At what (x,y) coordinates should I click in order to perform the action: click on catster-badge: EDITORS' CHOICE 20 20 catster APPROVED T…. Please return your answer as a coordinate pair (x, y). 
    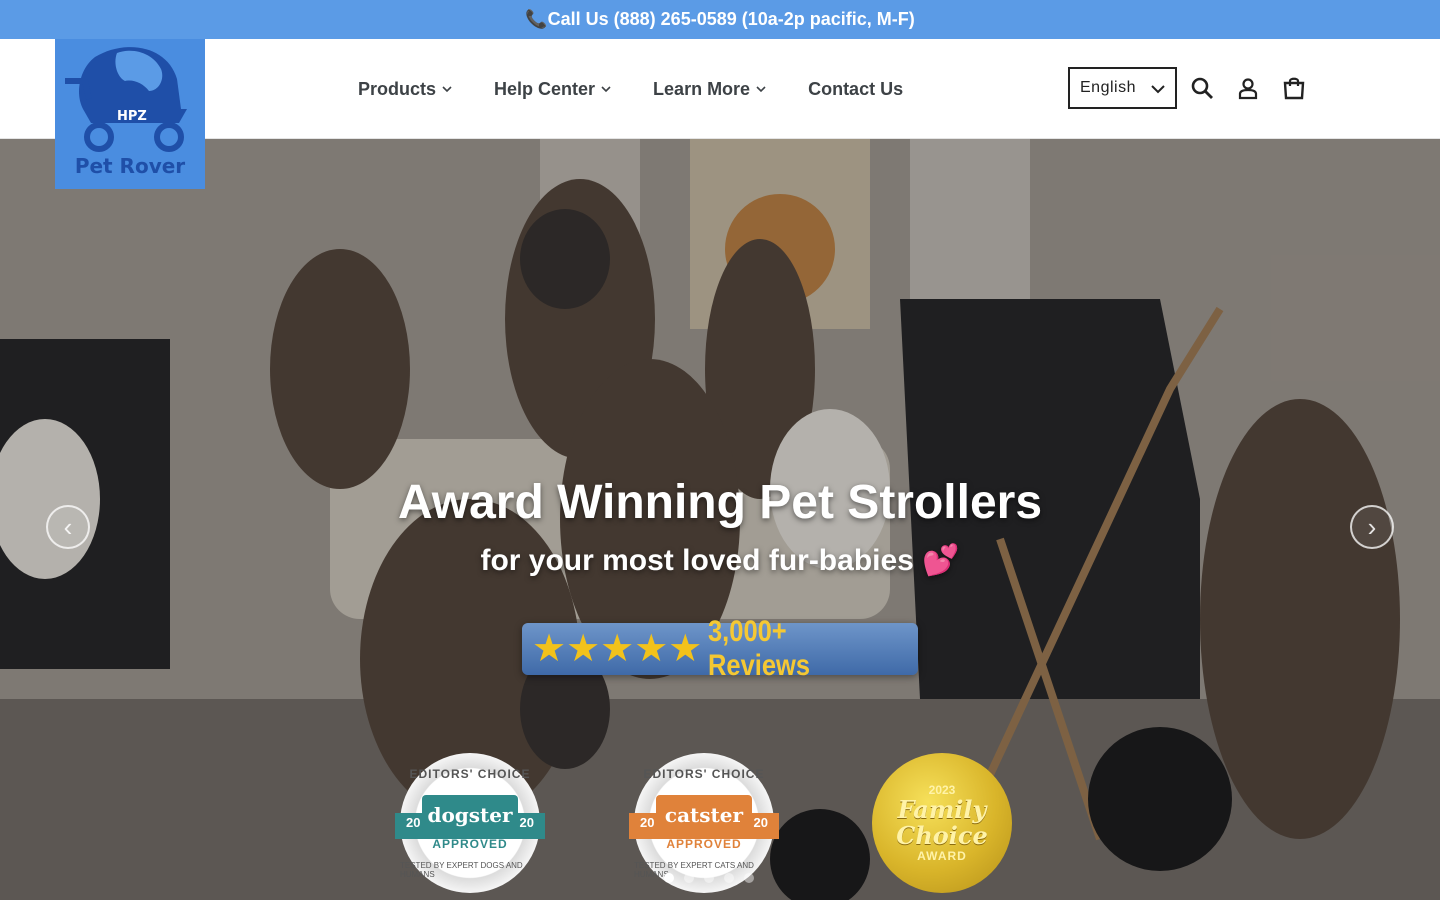
    Looking at the image, I should click on (704, 823).